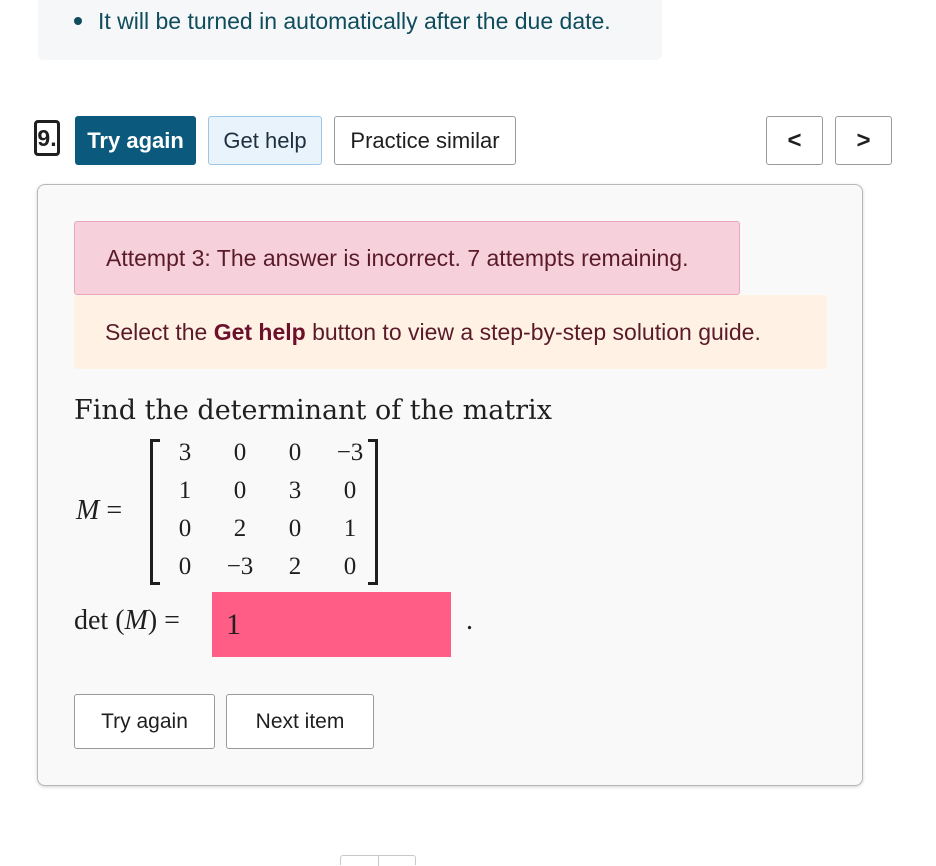  Describe the element at coordinates (469, 620) in the screenshot. I see `period: .` at that location.